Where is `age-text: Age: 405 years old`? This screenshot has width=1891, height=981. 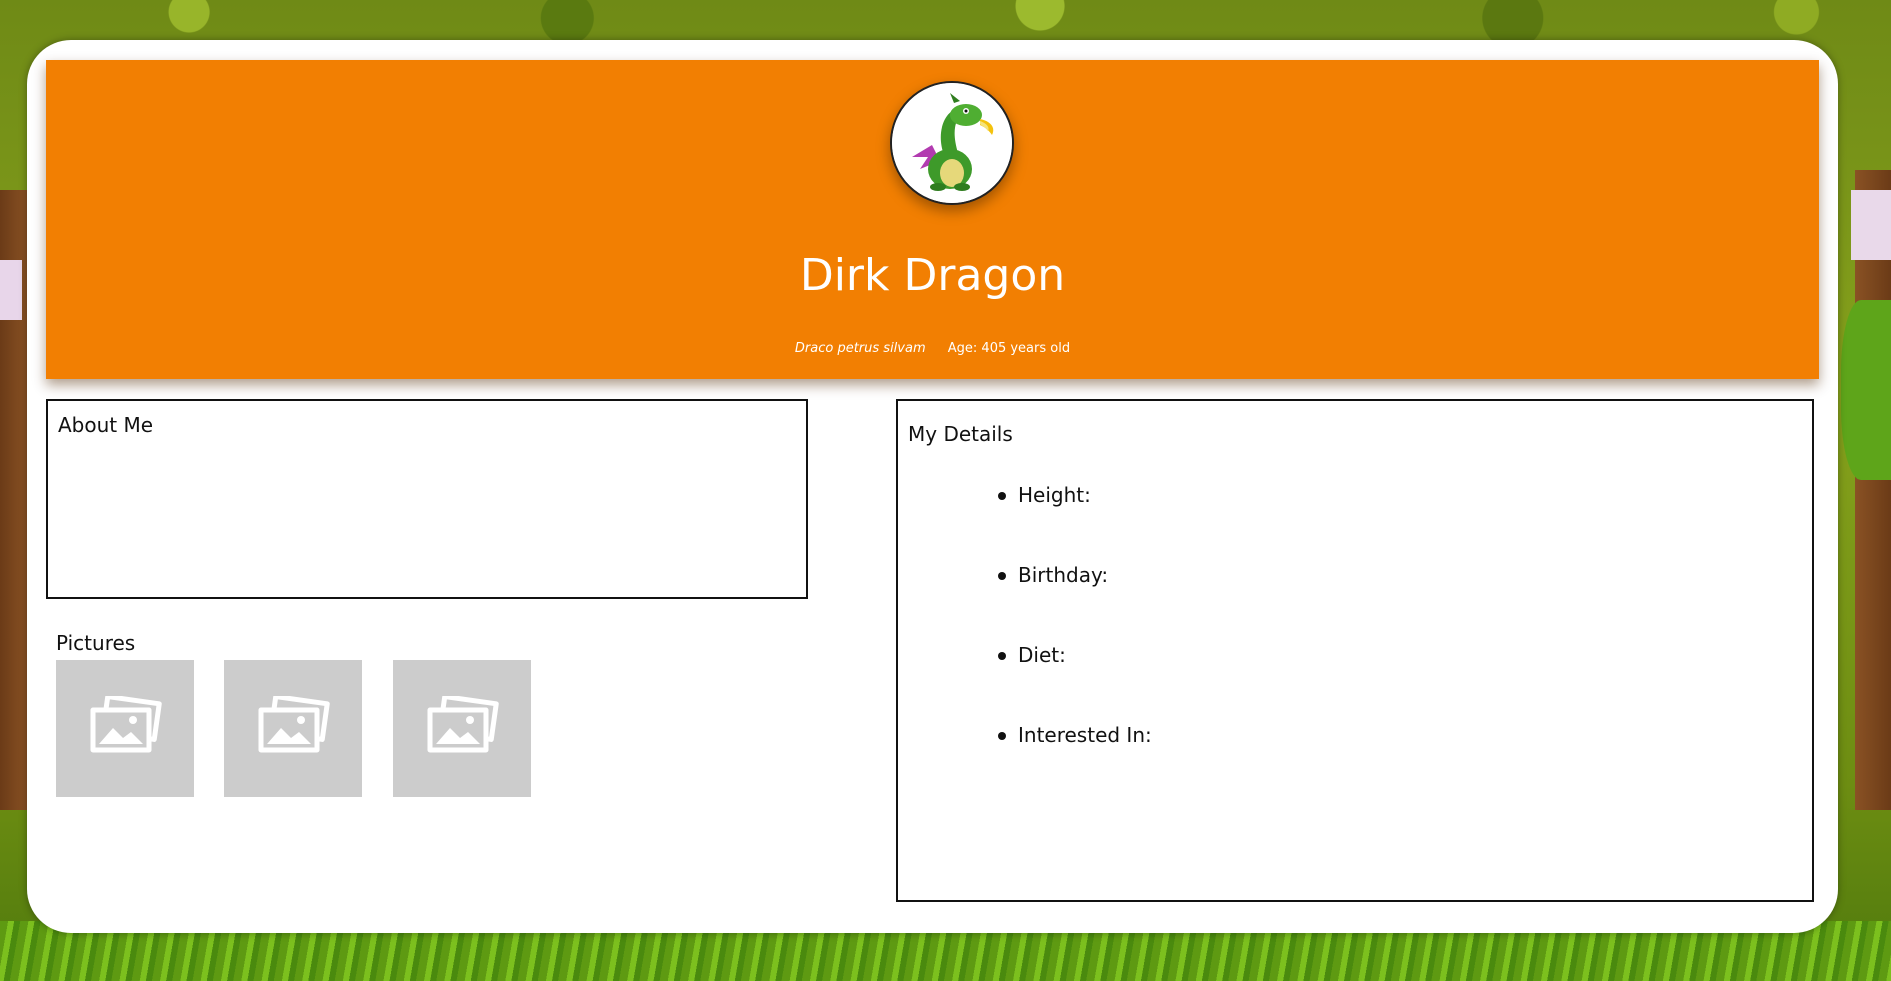 age-text: Age: 405 years old is located at coordinates (1009, 348).